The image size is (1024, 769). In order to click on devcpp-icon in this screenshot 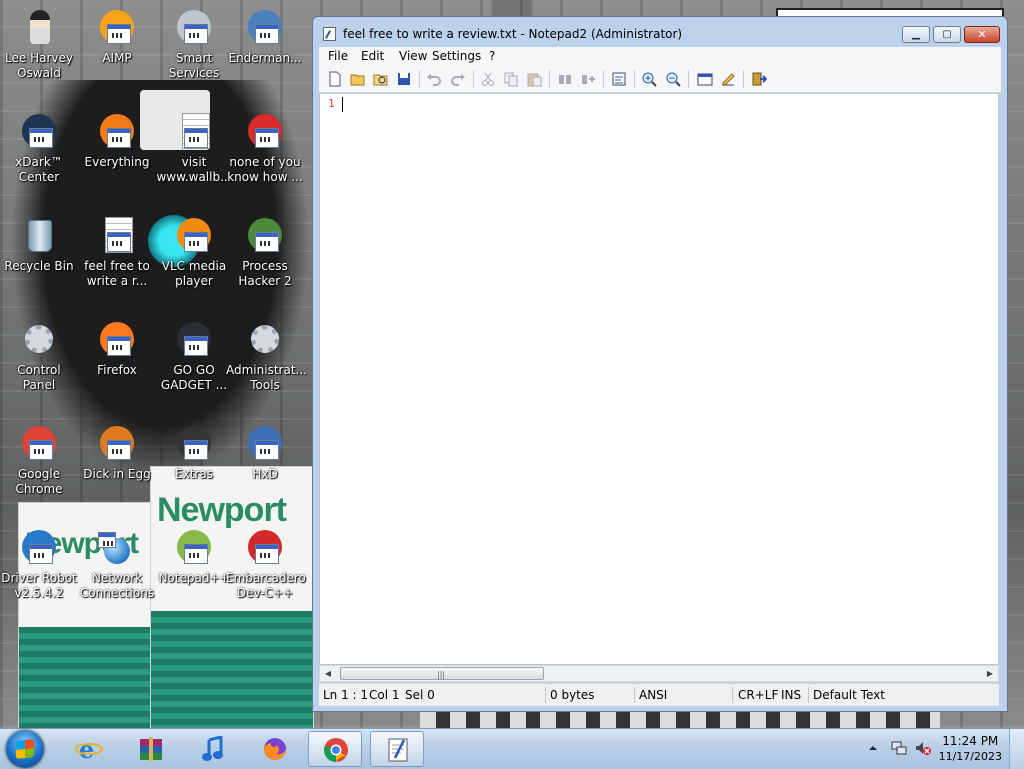, I will do `click(265, 547)`.